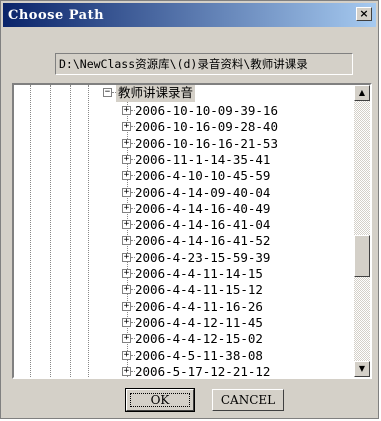  What do you see at coordinates (362, 369) in the screenshot?
I see `scroll-down-button: ▼` at bounding box center [362, 369].